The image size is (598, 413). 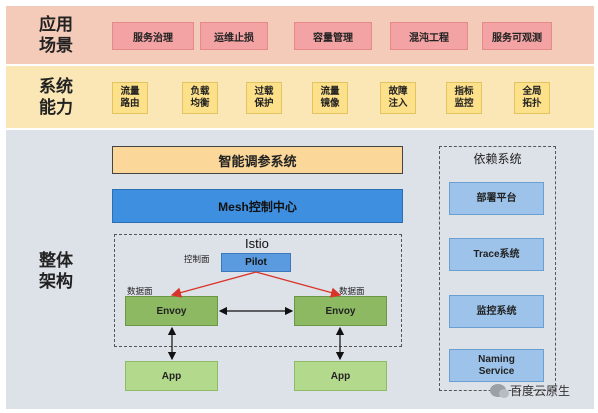 What do you see at coordinates (496, 254) in the screenshot?
I see `dependency-box: Trace系统` at bounding box center [496, 254].